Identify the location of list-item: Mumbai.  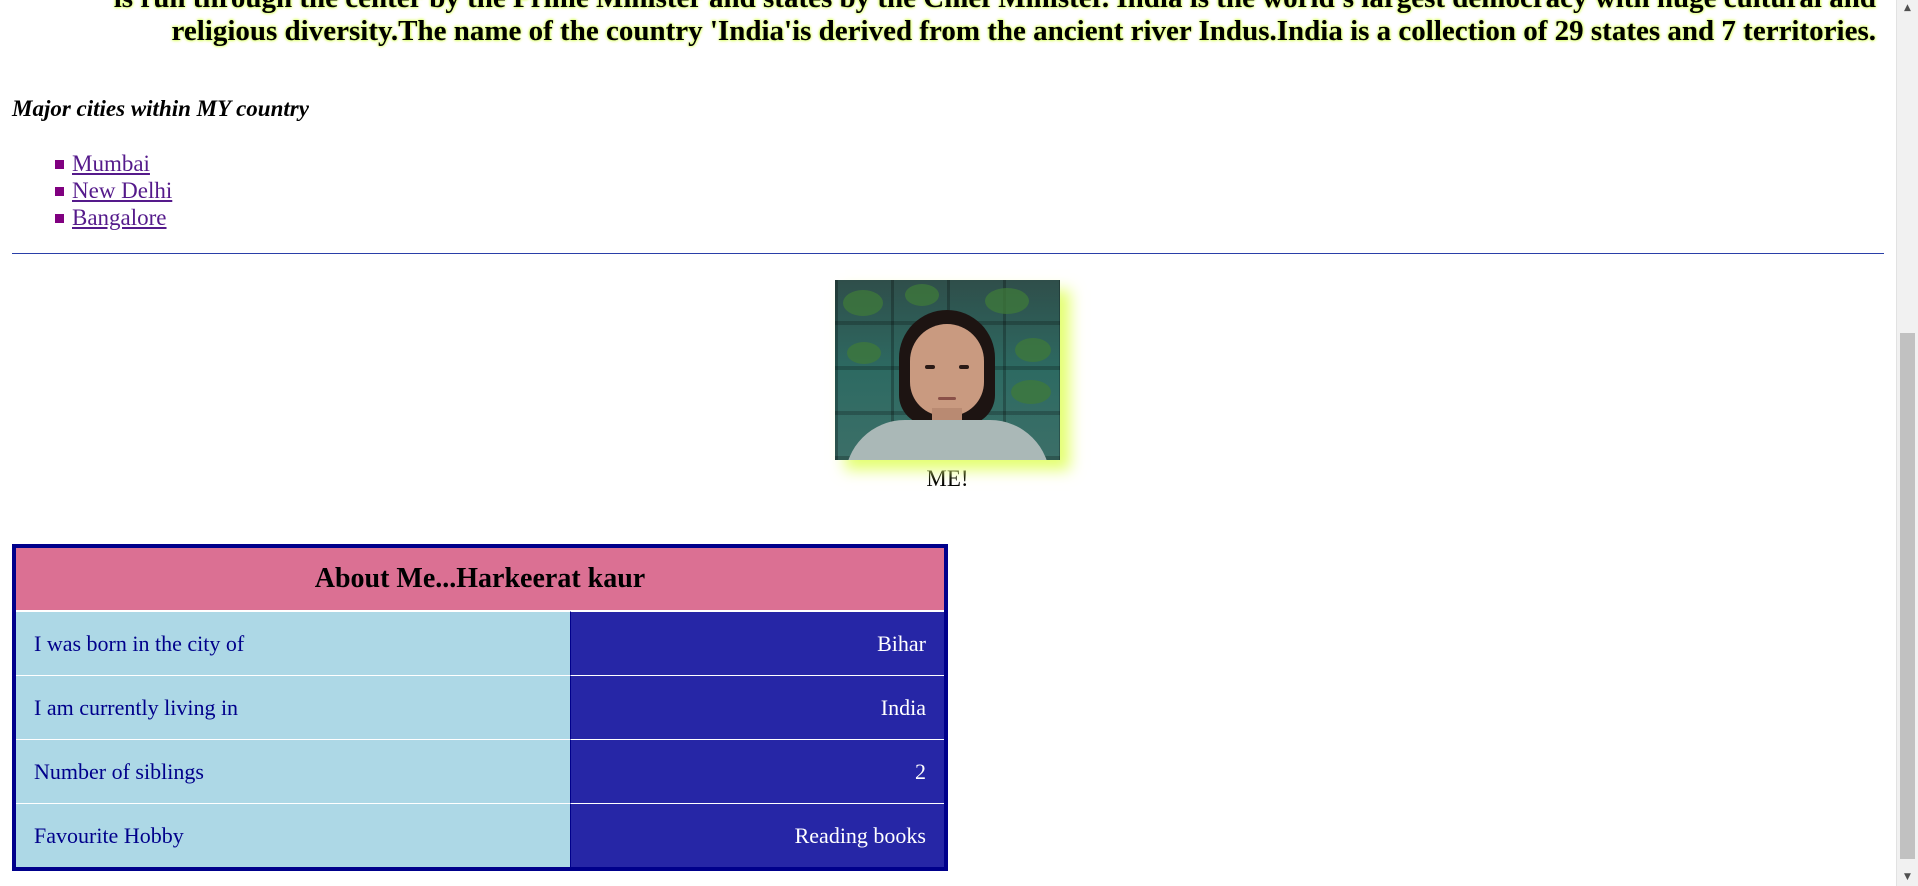
(113, 163).